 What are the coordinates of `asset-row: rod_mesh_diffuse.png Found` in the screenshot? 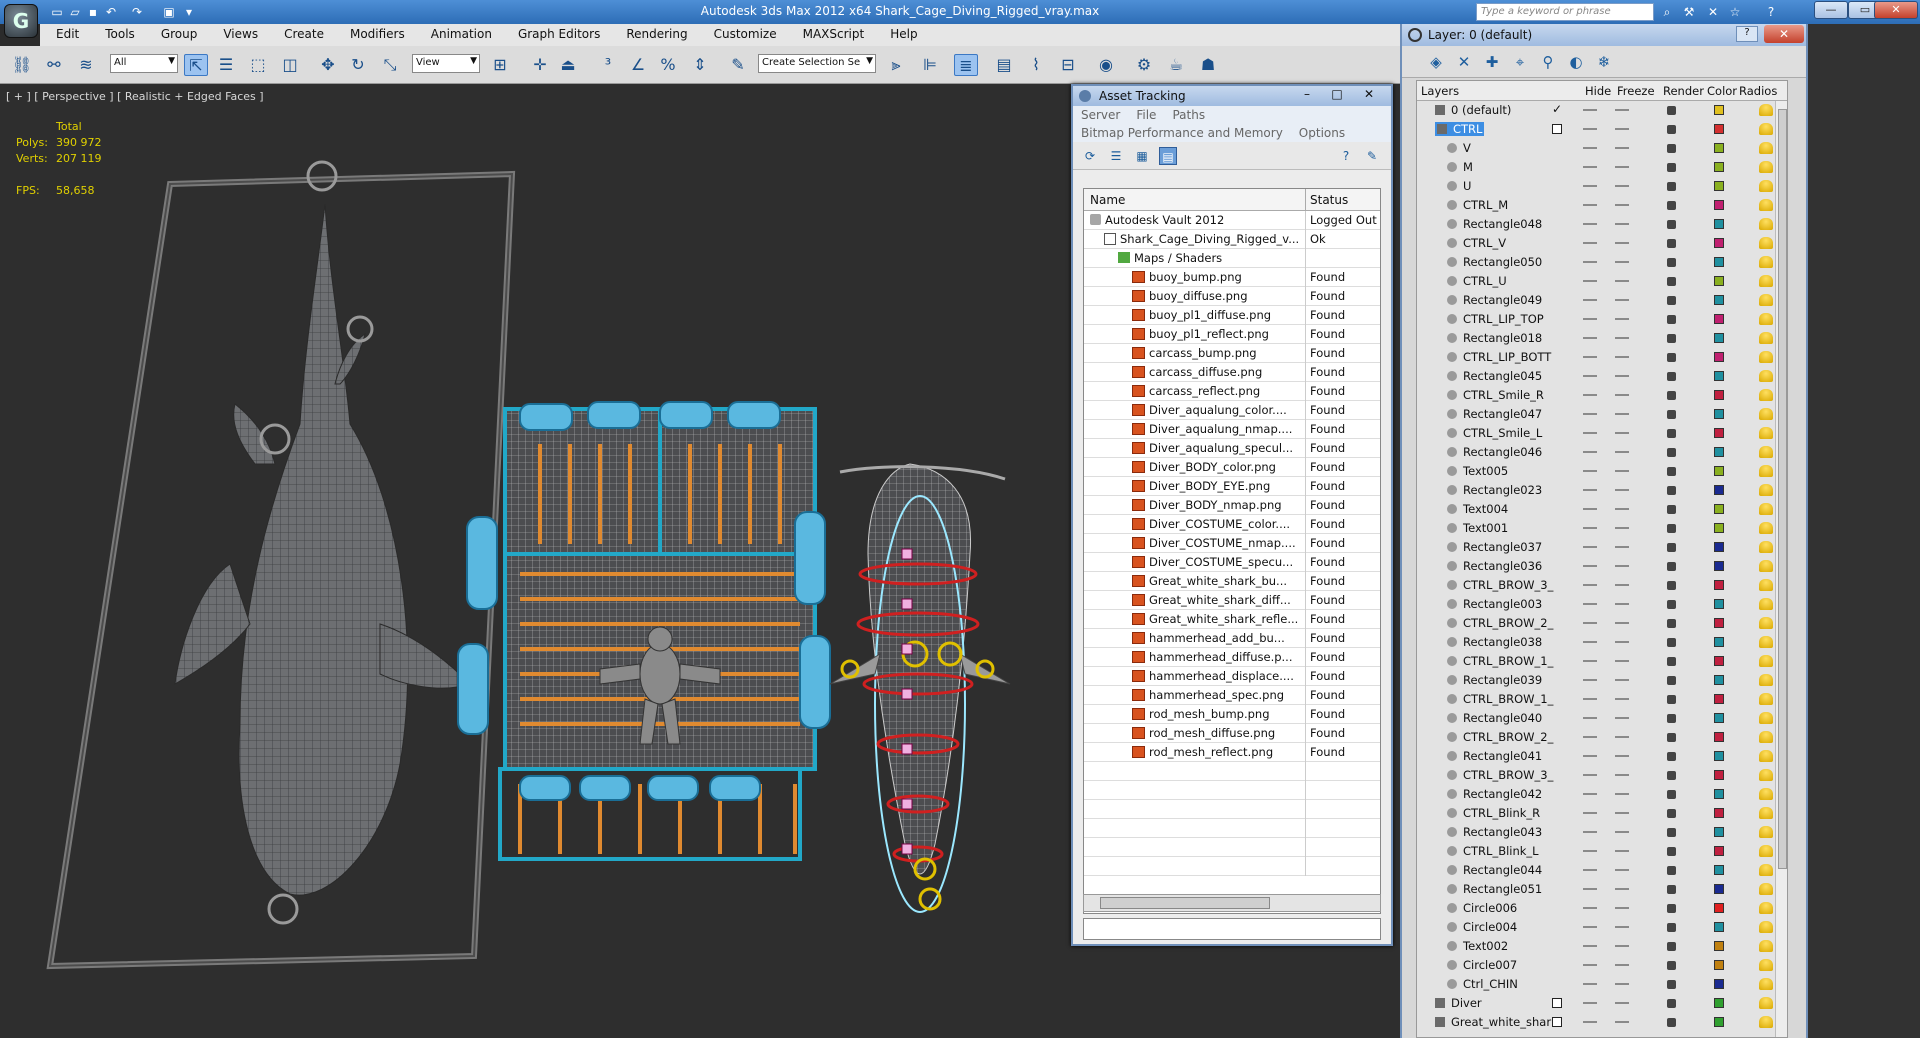 It's located at (1232, 733).